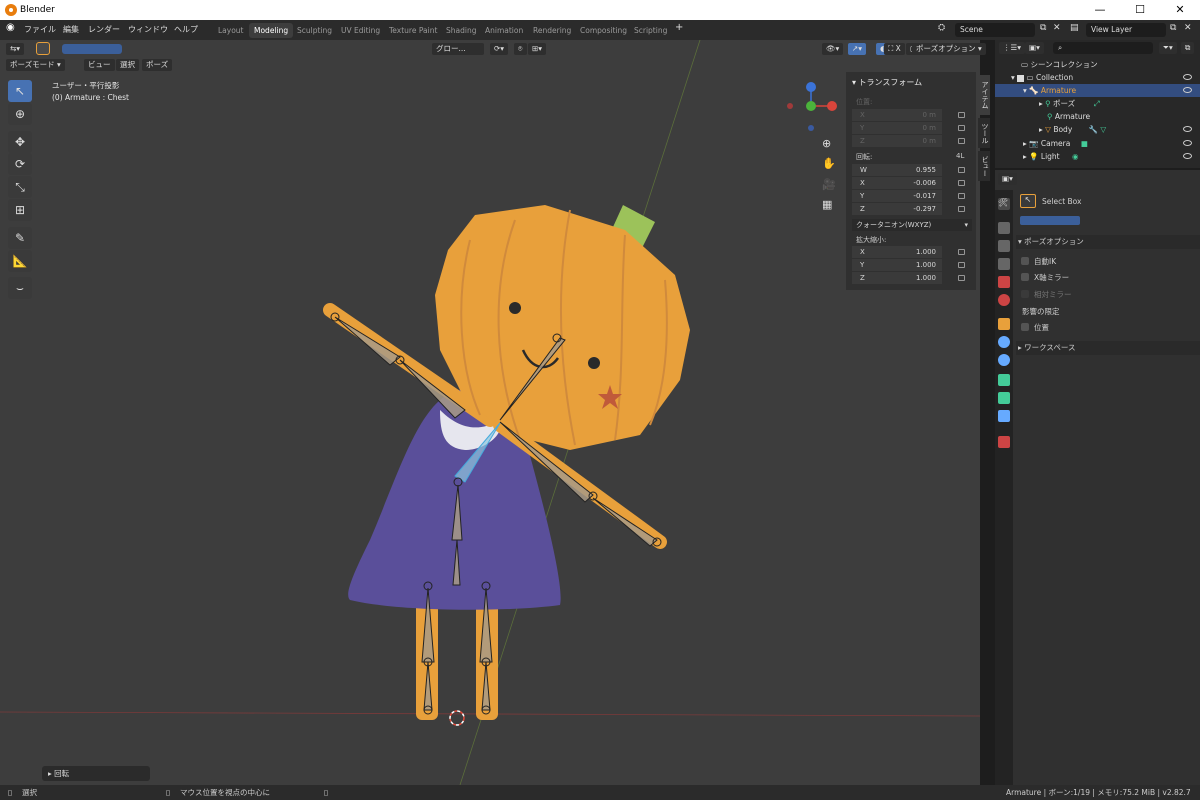 The image size is (1200, 800). Describe the element at coordinates (1097, 129) in the screenshot. I see `outliner-body: ▸ ▽ Body 🔧 ▽` at that location.